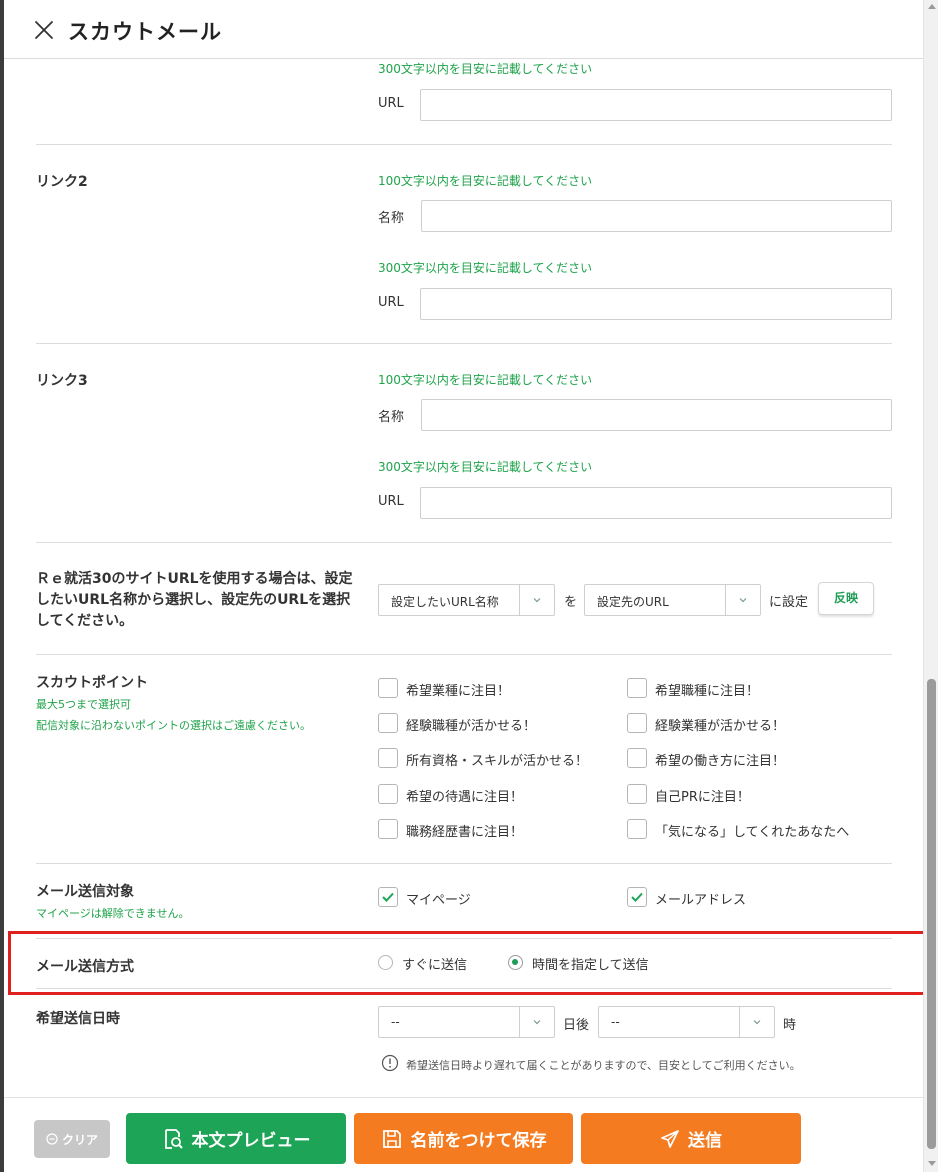  Describe the element at coordinates (390, 1063) in the screenshot. I see `info-icon` at that location.